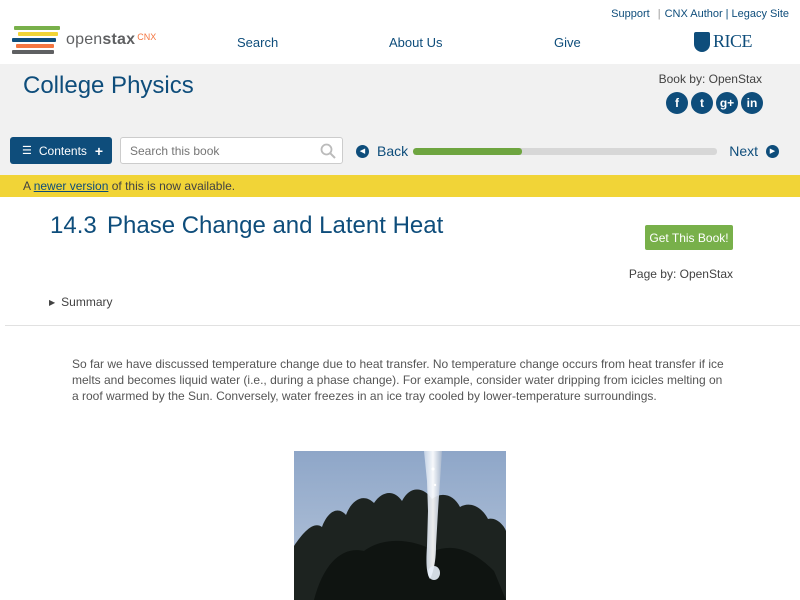 Image resolution: width=800 pixels, height=600 pixels. I want to click on rice-logo: RICE, so click(723, 41).